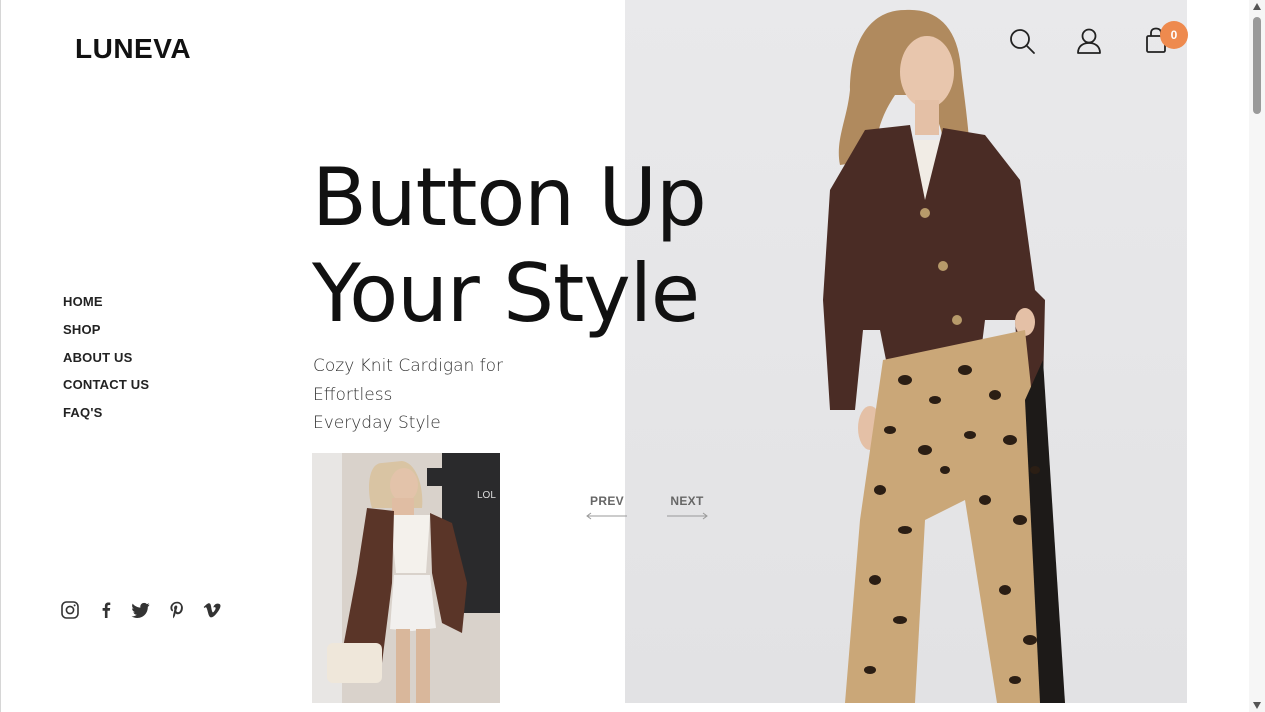 This screenshot has height=712, width=1265. Describe the element at coordinates (606, 516) in the screenshot. I see `arrow-left-icon` at that location.